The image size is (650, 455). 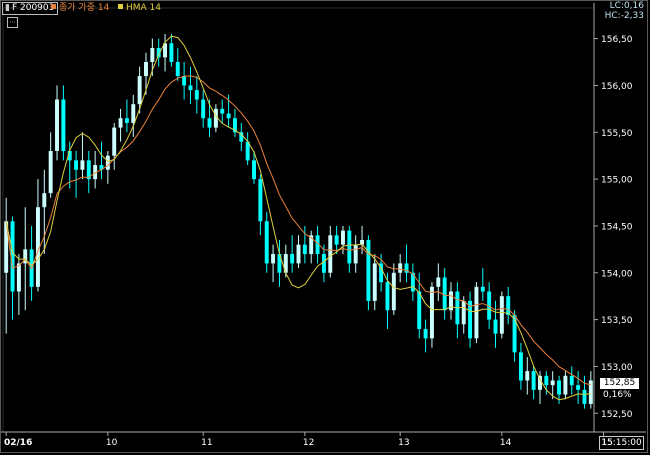 What do you see at coordinates (624, 16) in the screenshot?
I see `hc-value: HC:-2,33` at bounding box center [624, 16].